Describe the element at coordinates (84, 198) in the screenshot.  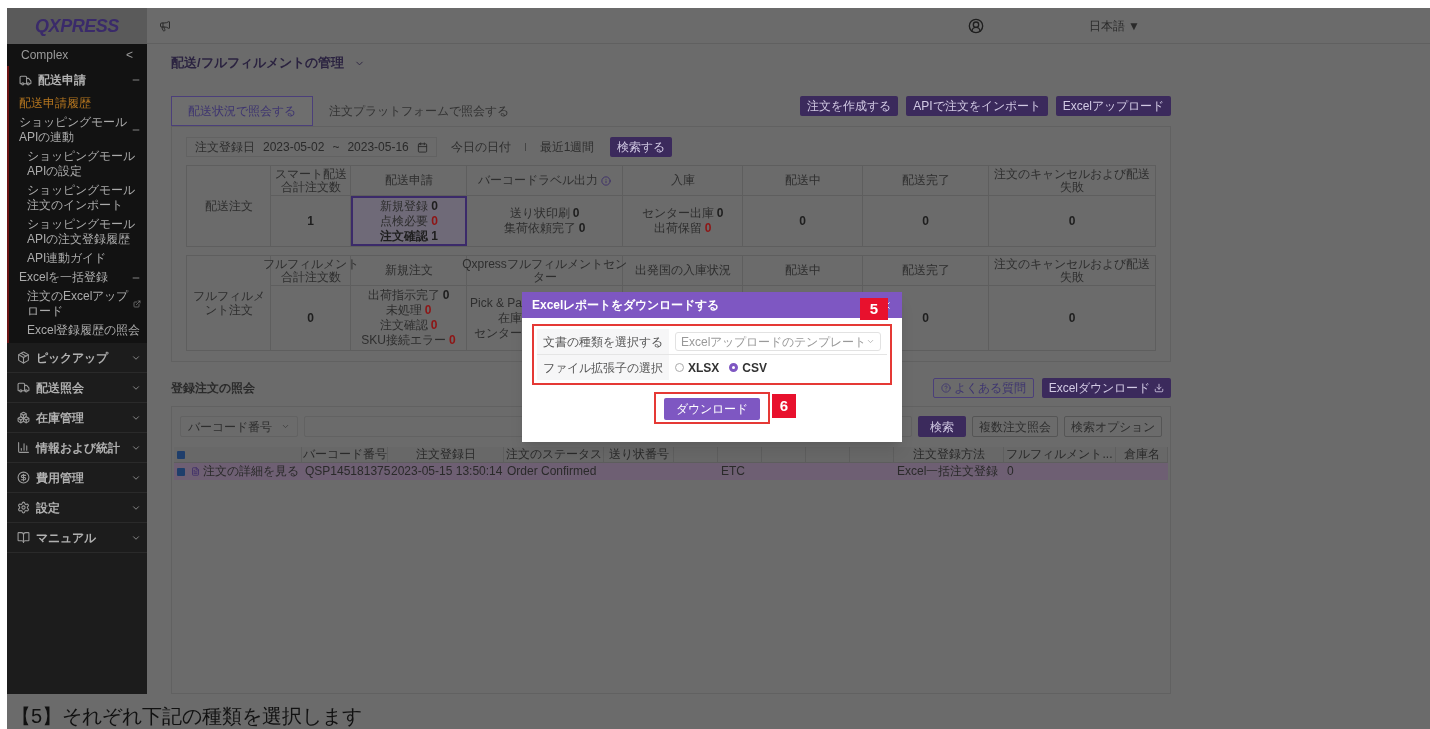
I see `sidebar-subitem: ショッピングモール注文のインポート` at that location.